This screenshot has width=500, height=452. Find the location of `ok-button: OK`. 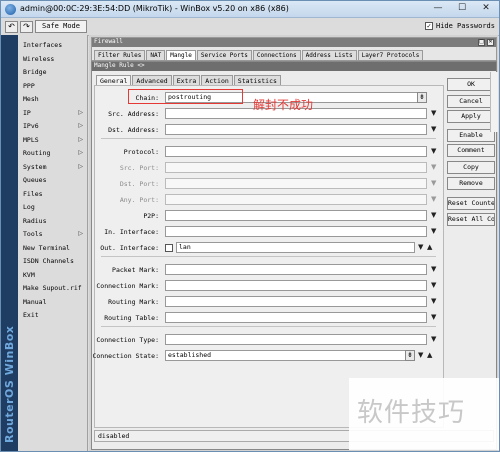

ok-button: OK is located at coordinates (471, 84).